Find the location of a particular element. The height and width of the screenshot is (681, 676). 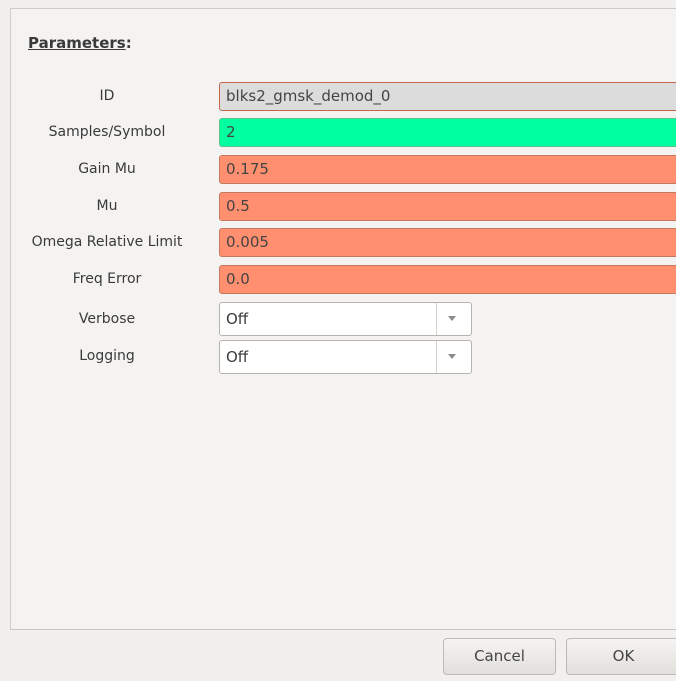

logging-value: Off is located at coordinates (237, 357).